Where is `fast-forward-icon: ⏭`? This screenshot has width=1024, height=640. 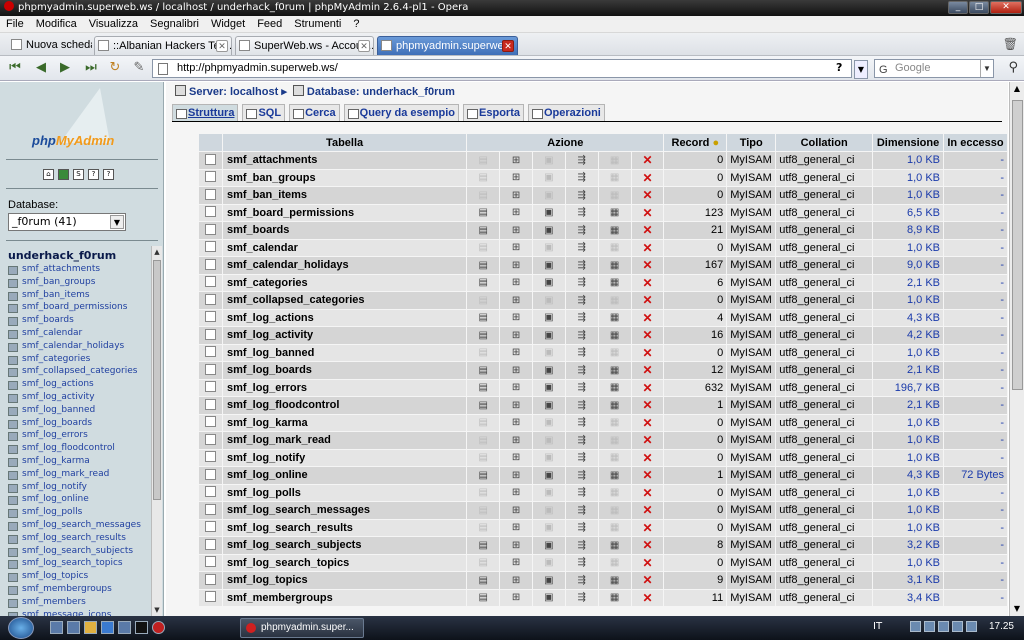 fast-forward-icon: ⏭ is located at coordinates (91, 68).